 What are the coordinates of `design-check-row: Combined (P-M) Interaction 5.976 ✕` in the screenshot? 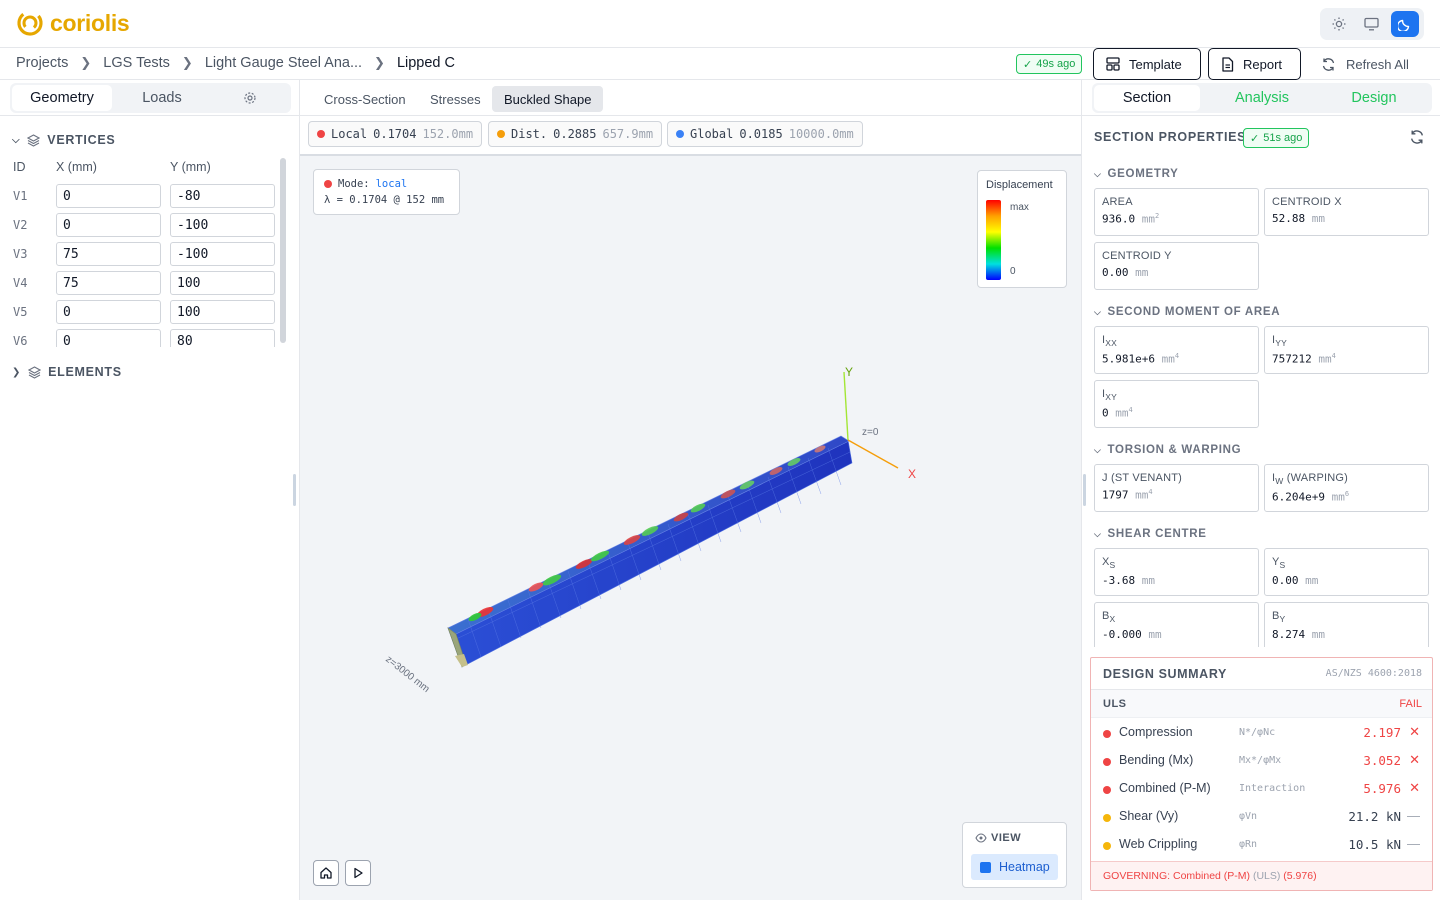 It's located at (1261, 789).